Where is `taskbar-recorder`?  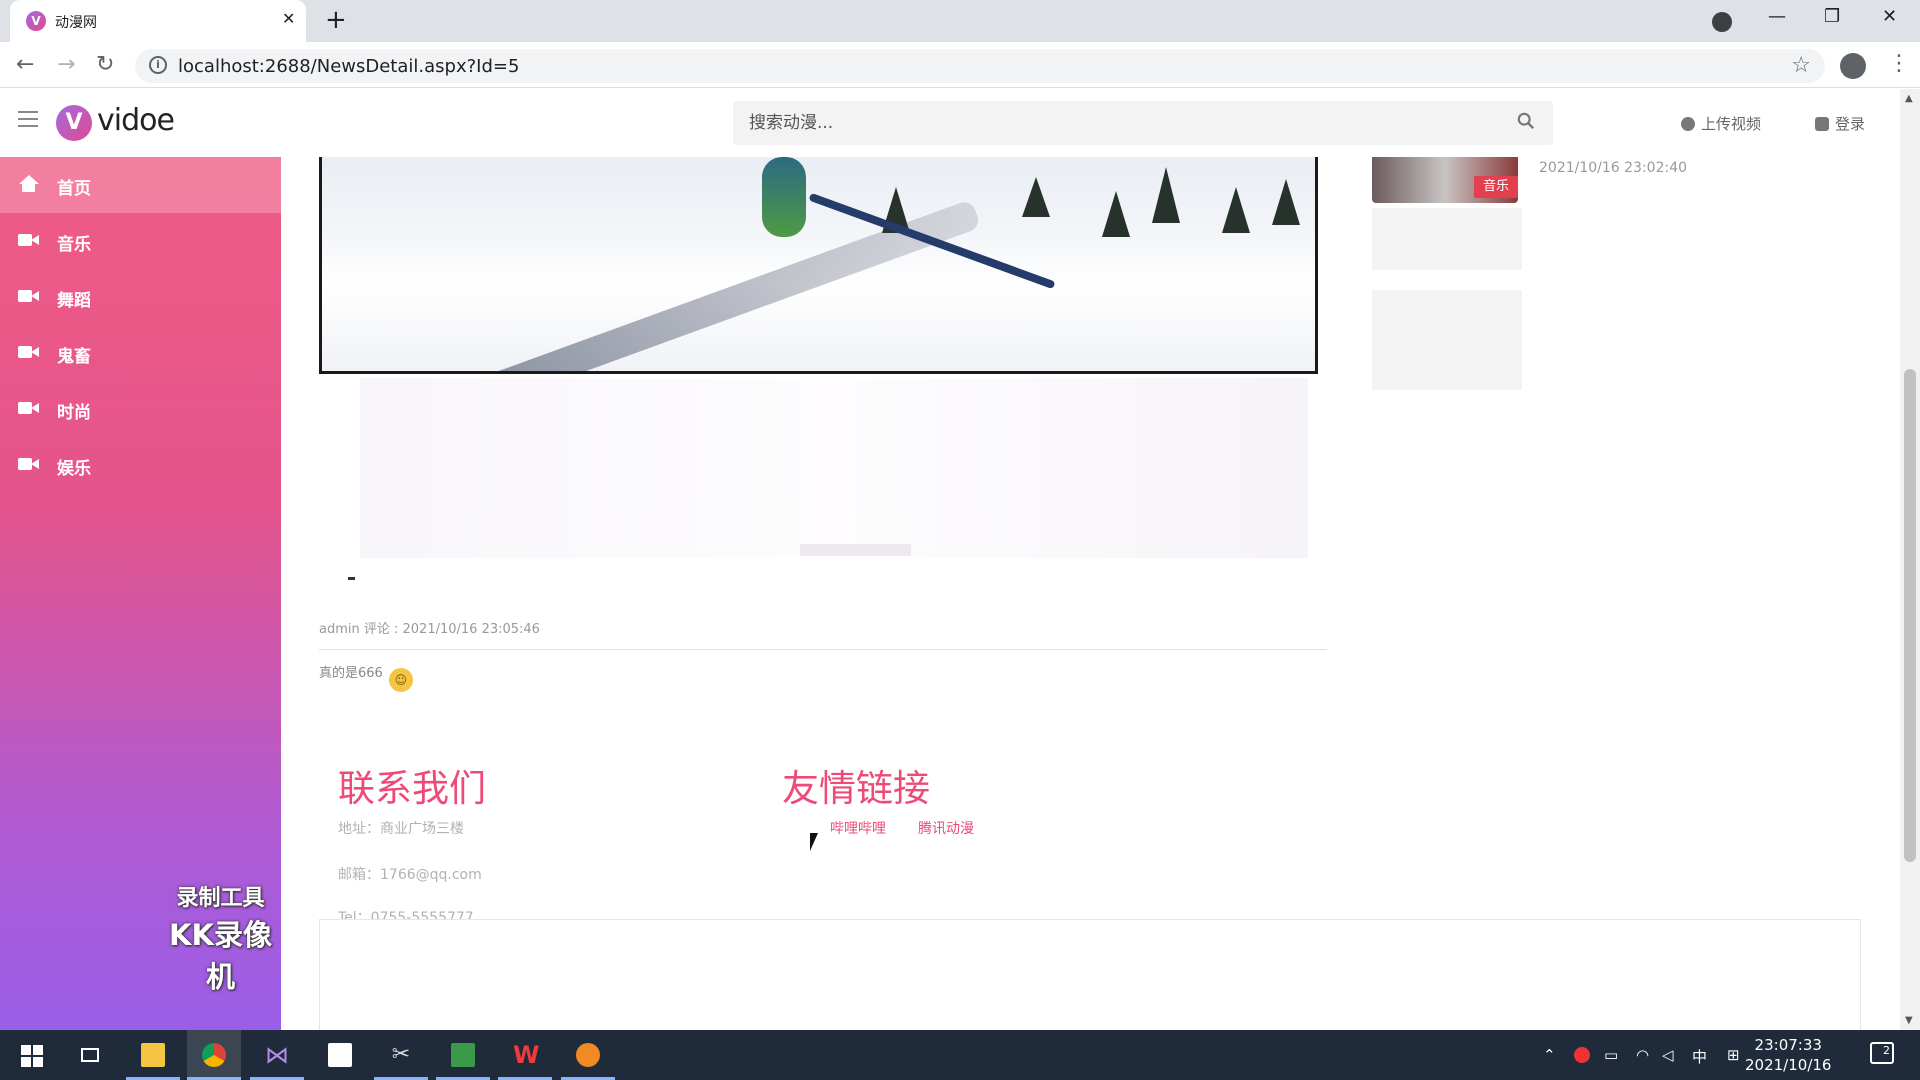
taskbar-recorder is located at coordinates (588, 1055).